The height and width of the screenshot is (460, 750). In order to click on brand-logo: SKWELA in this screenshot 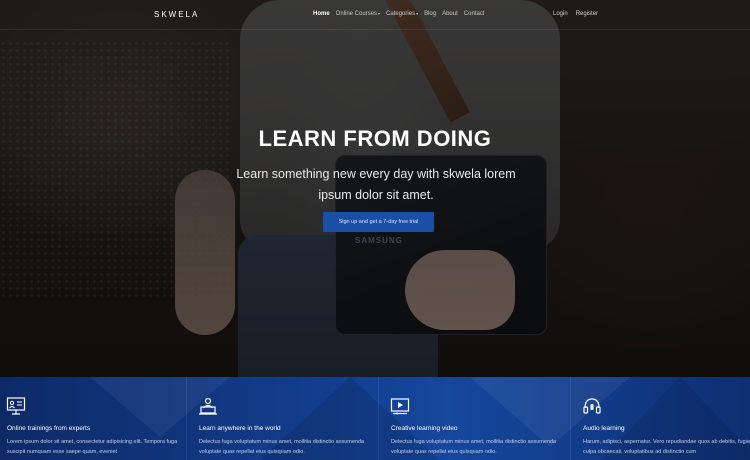, I will do `click(176, 14)`.